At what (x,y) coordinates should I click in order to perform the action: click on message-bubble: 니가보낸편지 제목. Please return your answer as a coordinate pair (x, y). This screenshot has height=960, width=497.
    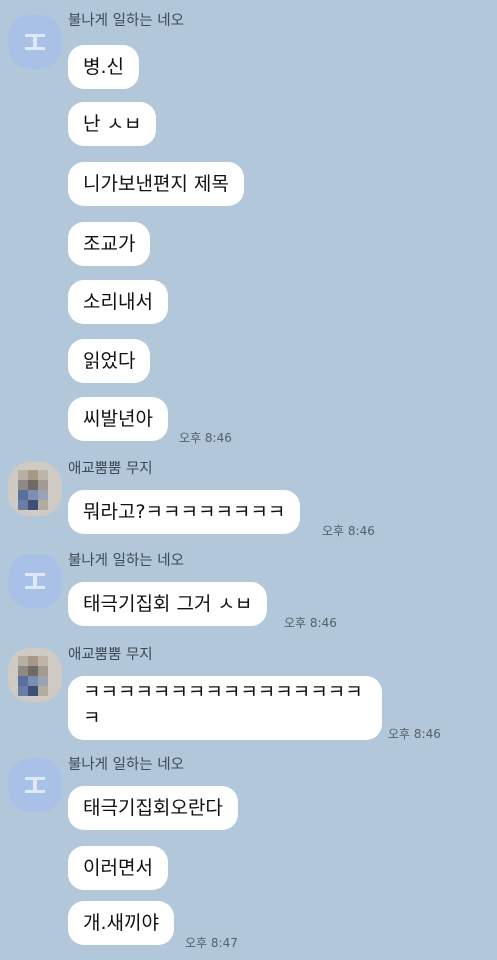
    Looking at the image, I should click on (156, 184).